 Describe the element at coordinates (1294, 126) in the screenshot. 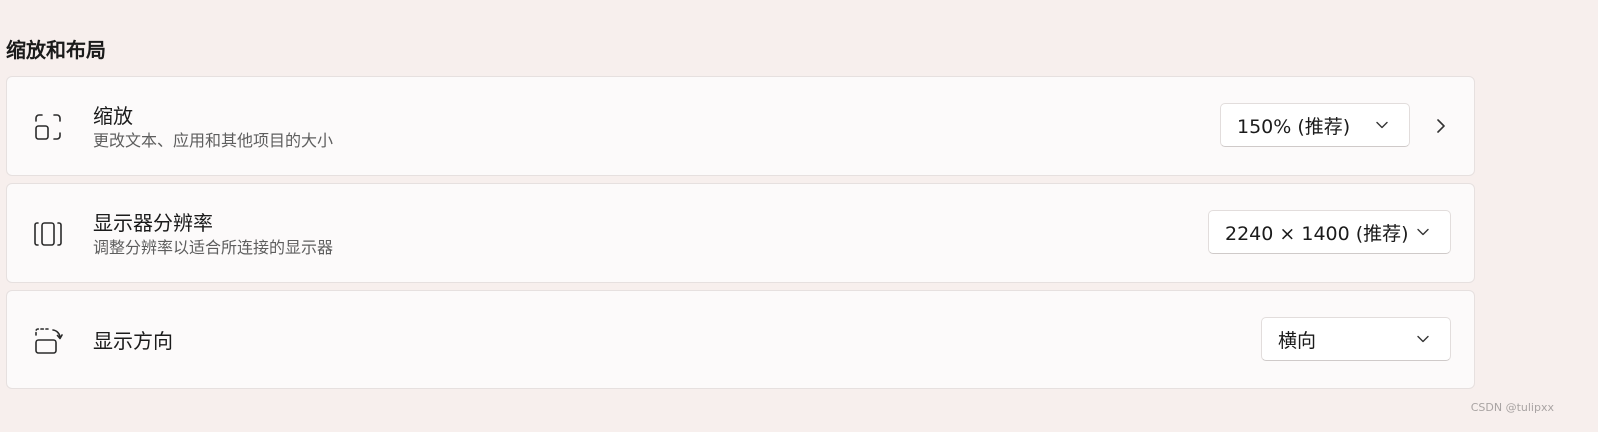

I see `scale-dropdown-value: 150% (推荐)` at that location.